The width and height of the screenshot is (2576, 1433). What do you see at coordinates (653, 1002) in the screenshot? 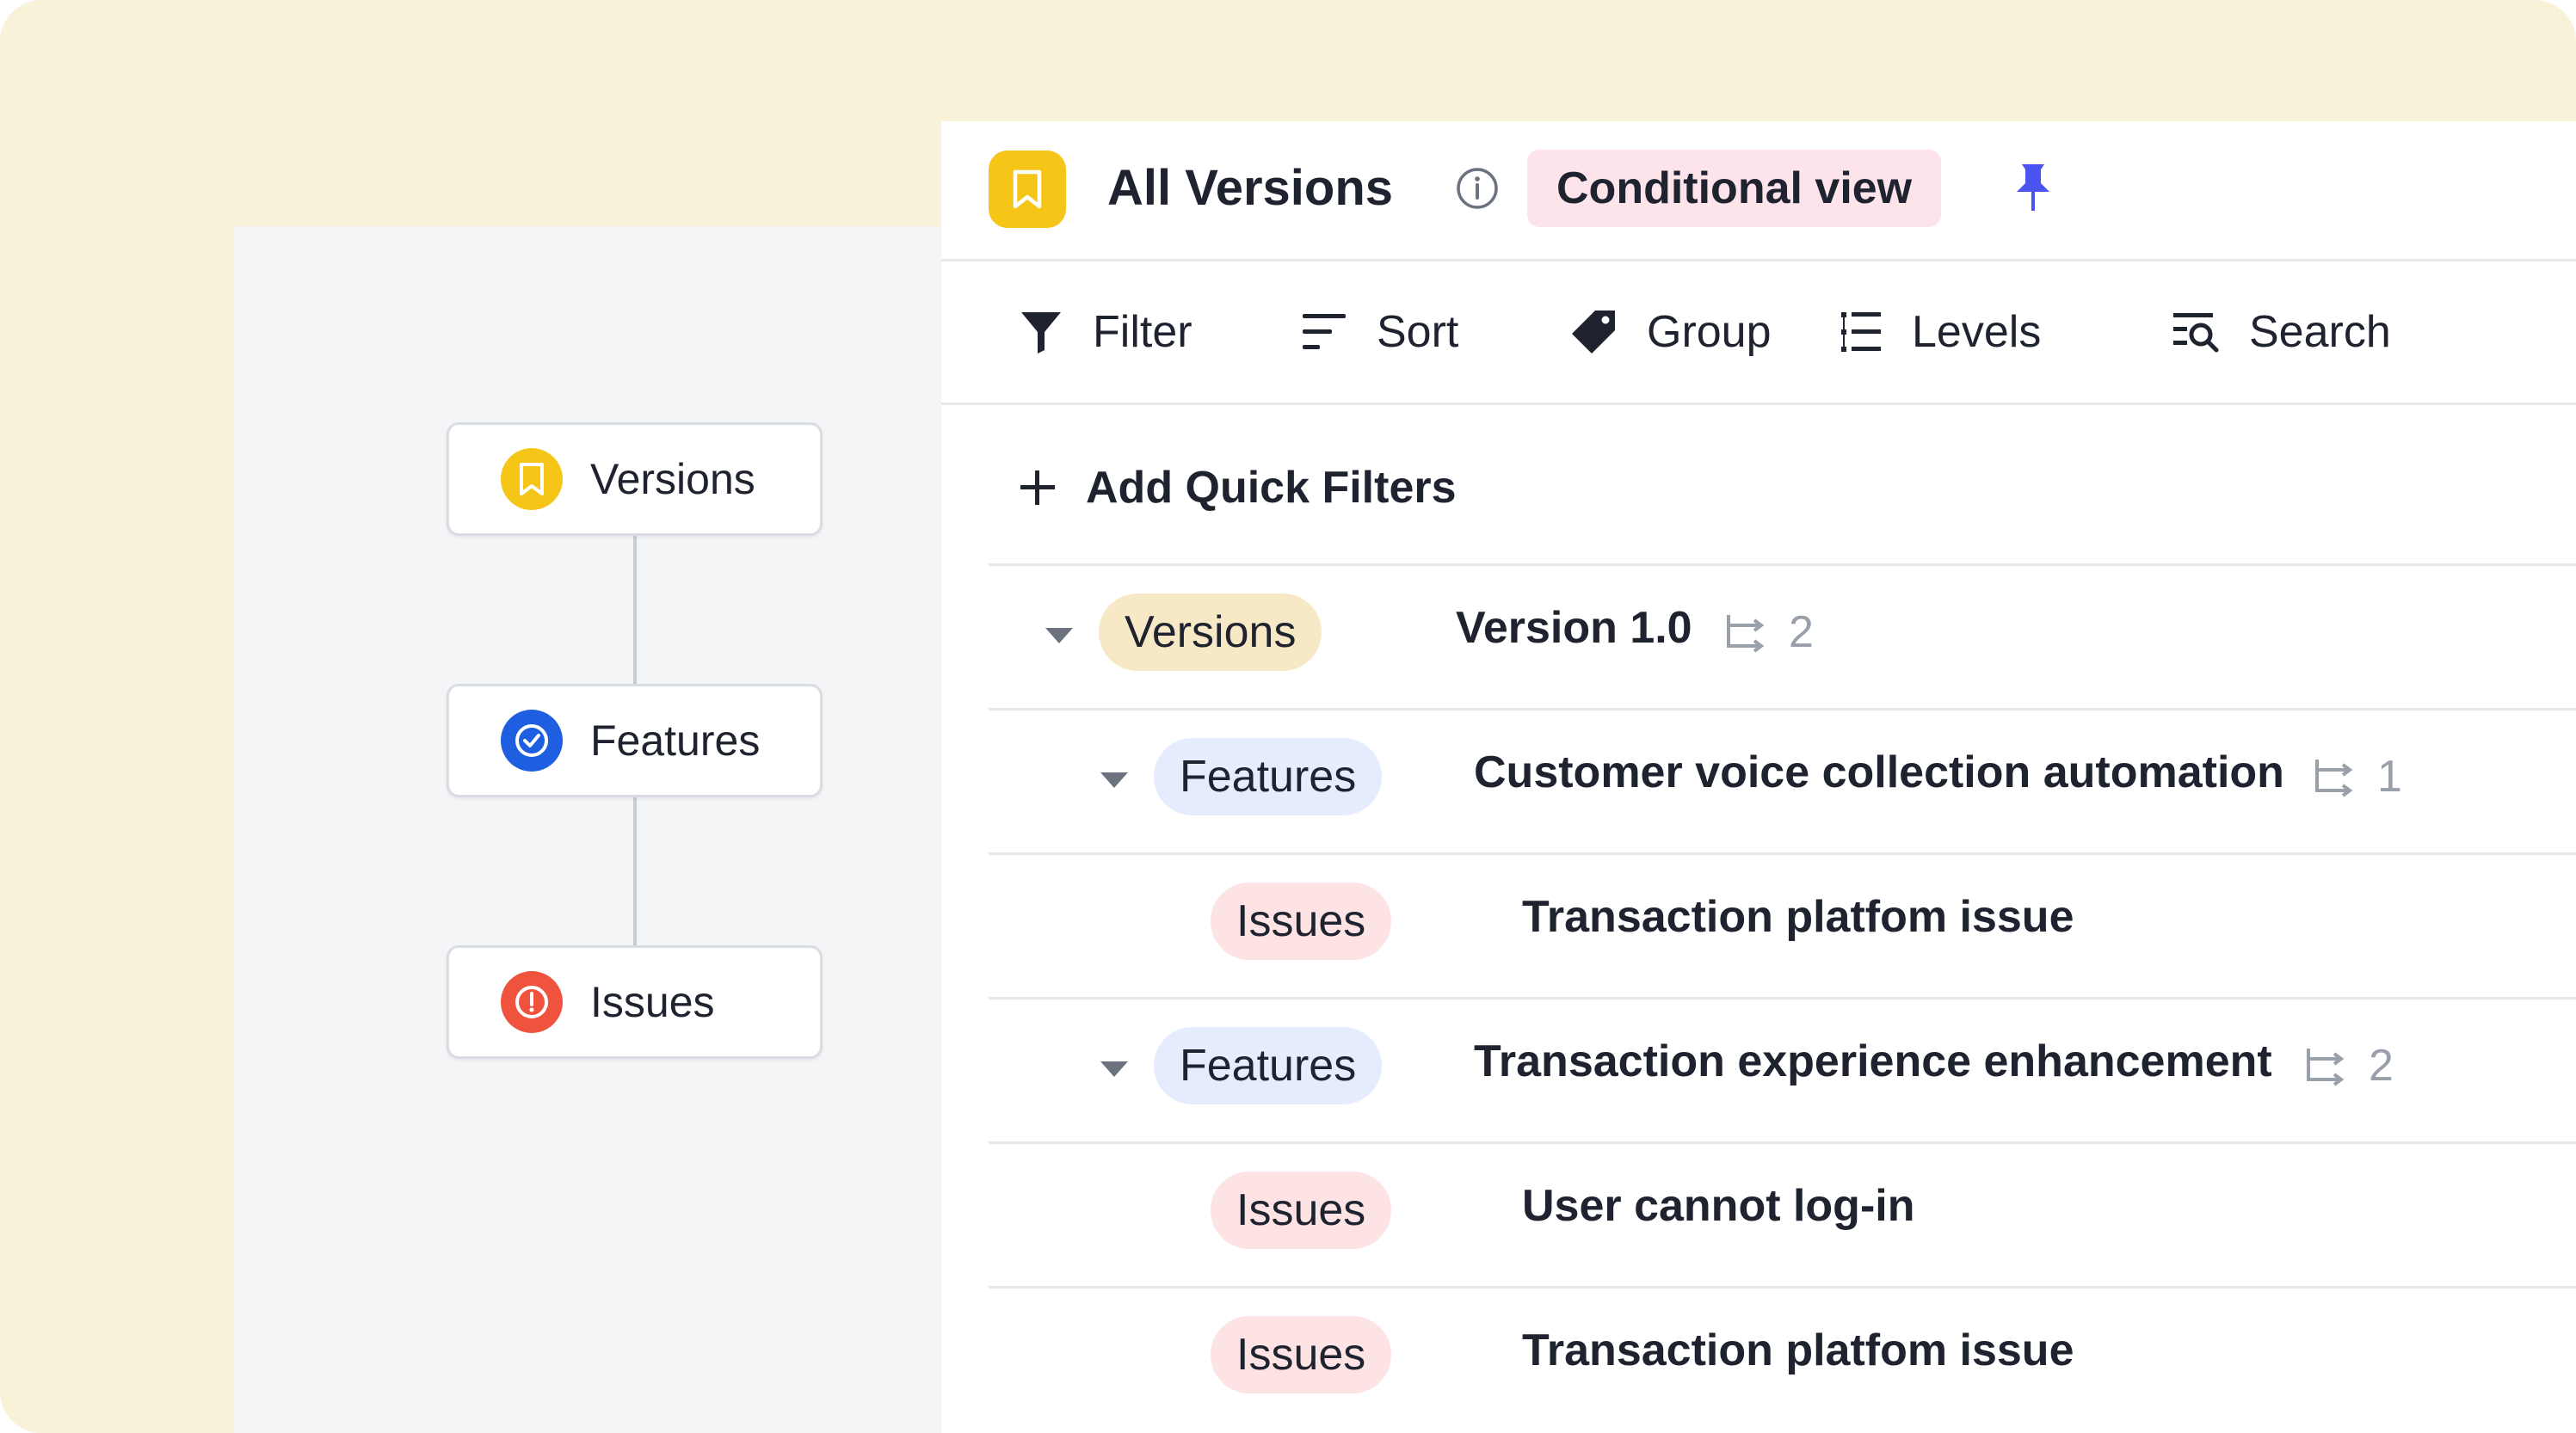
I see `node-label: Issues` at bounding box center [653, 1002].